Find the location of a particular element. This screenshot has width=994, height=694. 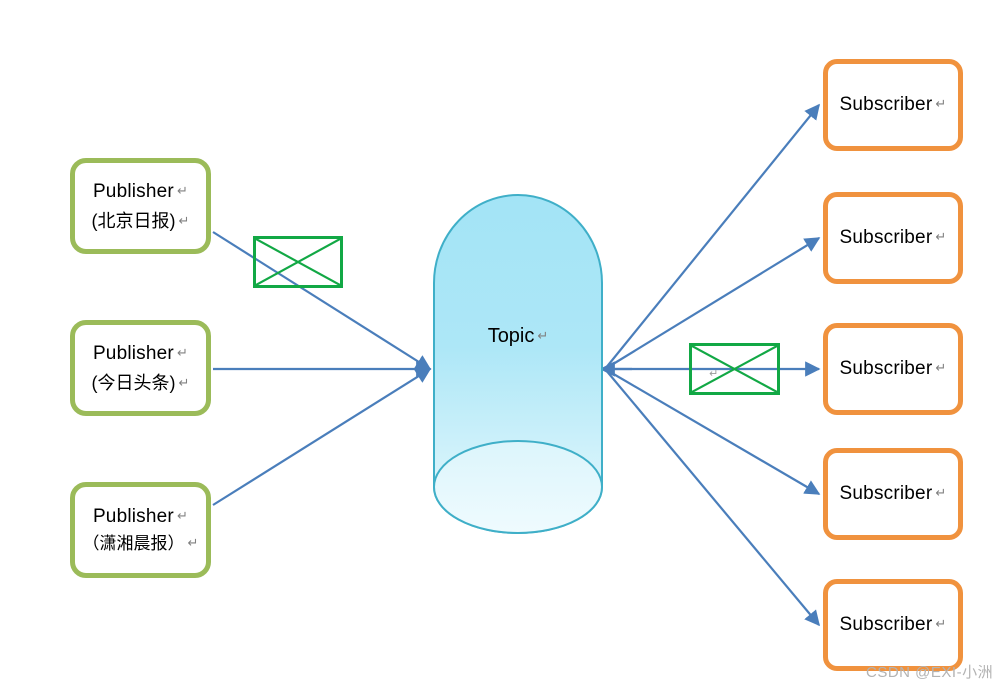

subscriber-1-label: Subscriber is located at coordinates (886, 105).